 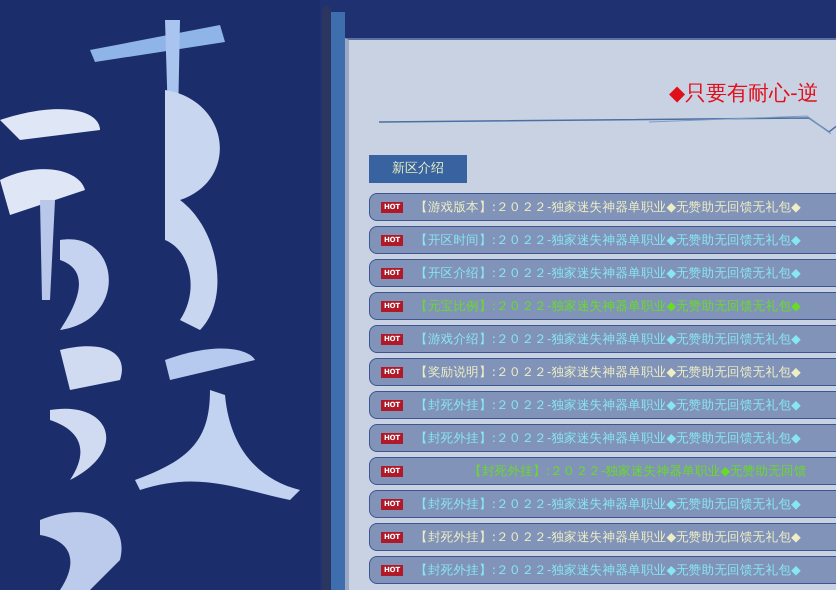 What do you see at coordinates (607, 239) in the screenshot?
I see `news-text: 【开区时间】:２０２２-独家迷失神器单职业◆无赞助无回馈无礼包◆` at bounding box center [607, 239].